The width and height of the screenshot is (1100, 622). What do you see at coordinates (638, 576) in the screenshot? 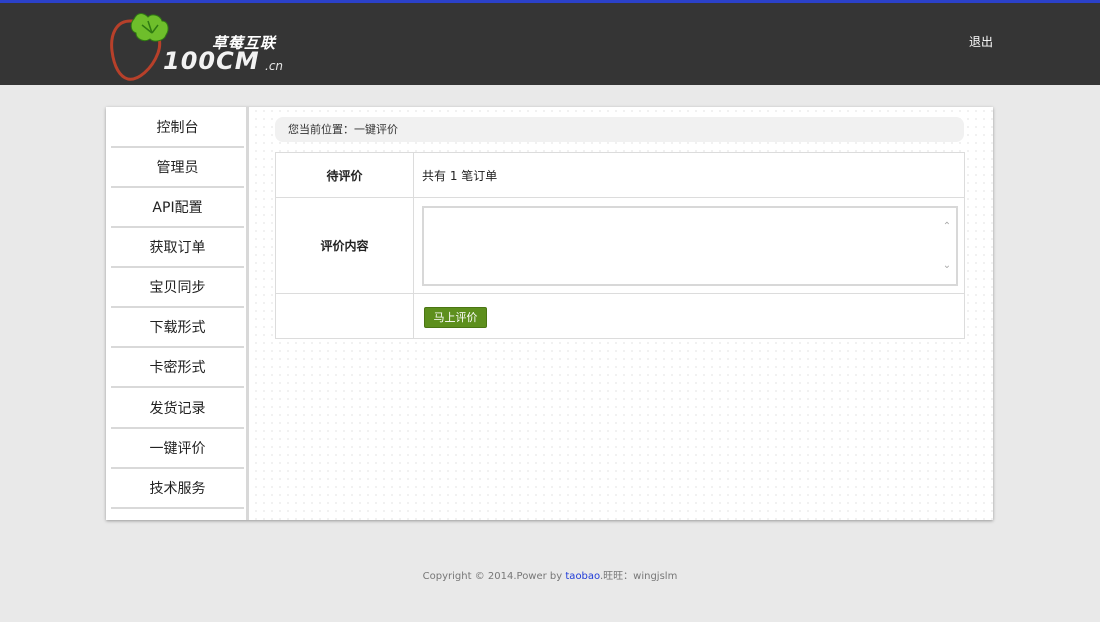
I see `footer-contact: .旺旺：wingjslm` at bounding box center [638, 576].